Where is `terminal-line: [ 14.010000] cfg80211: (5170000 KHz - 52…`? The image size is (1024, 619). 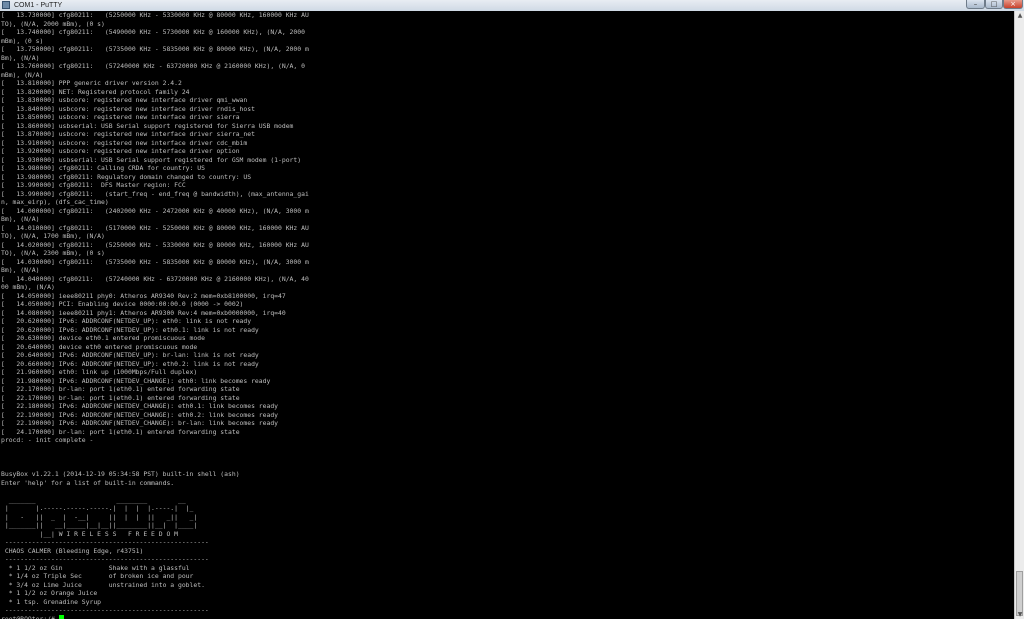 terminal-line: [ 14.010000] cfg80211: (5170000 KHz - 52… is located at coordinates (155, 227).